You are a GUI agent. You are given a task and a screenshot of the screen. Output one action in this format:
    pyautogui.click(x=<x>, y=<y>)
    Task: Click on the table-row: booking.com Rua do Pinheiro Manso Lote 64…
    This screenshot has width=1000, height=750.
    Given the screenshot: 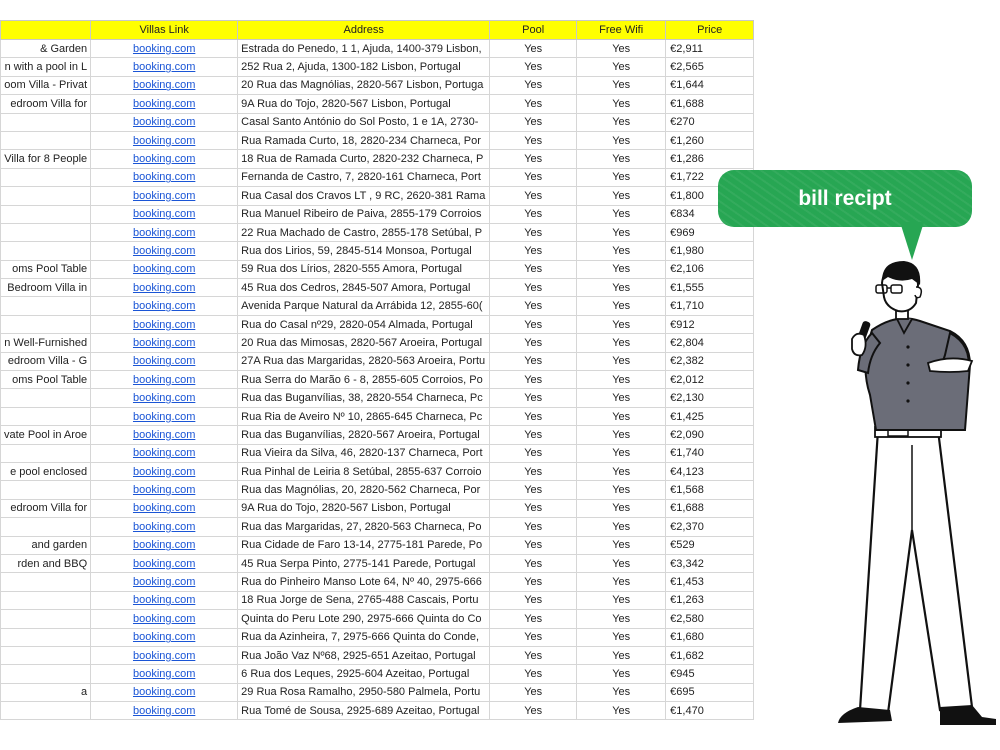 What is the action you would take?
    pyautogui.click(x=377, y=582)
    